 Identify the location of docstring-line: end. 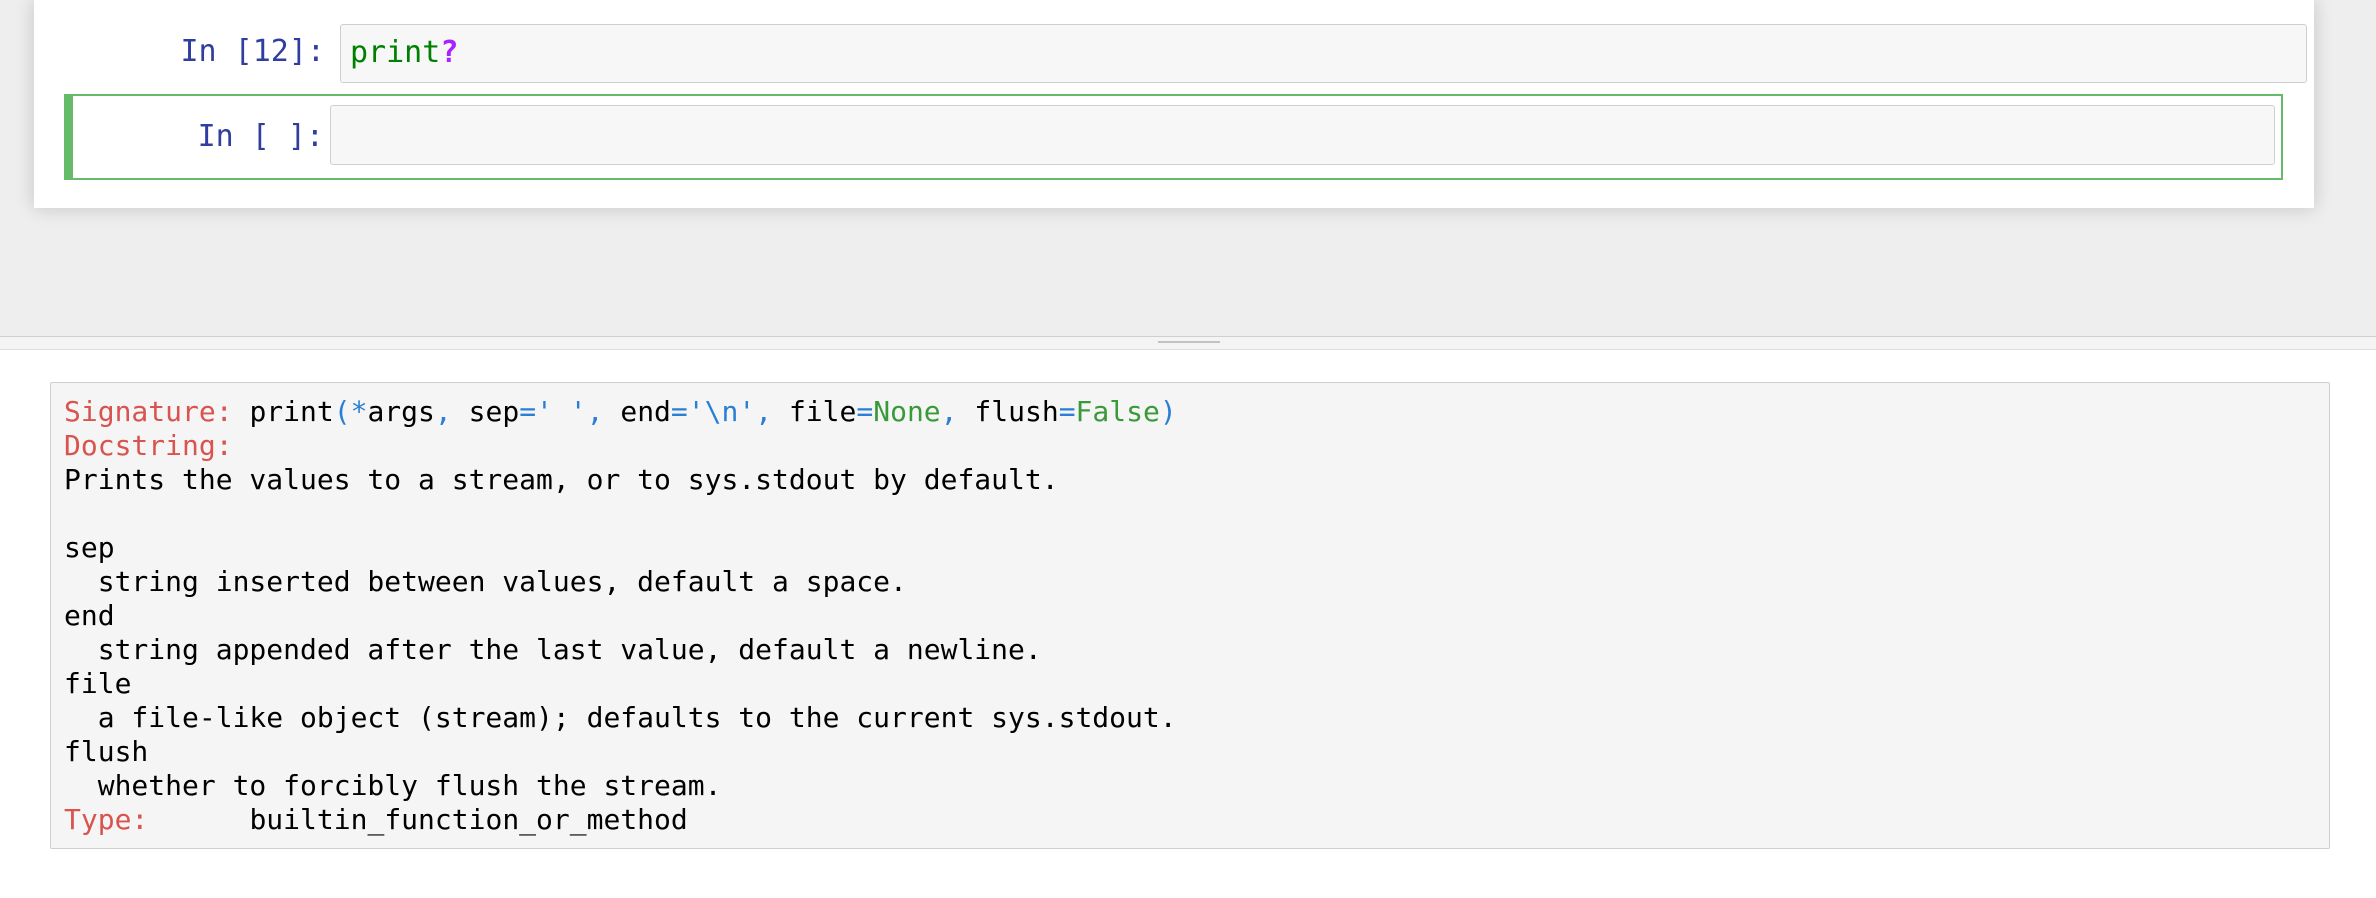
(89, 615).